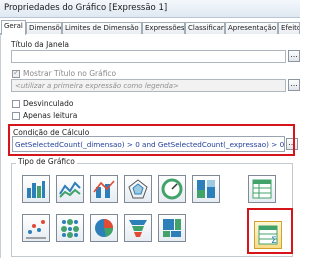 This screenshot has width=320, height=258. I want to click on combo-chart-icon, so click(104, 189).